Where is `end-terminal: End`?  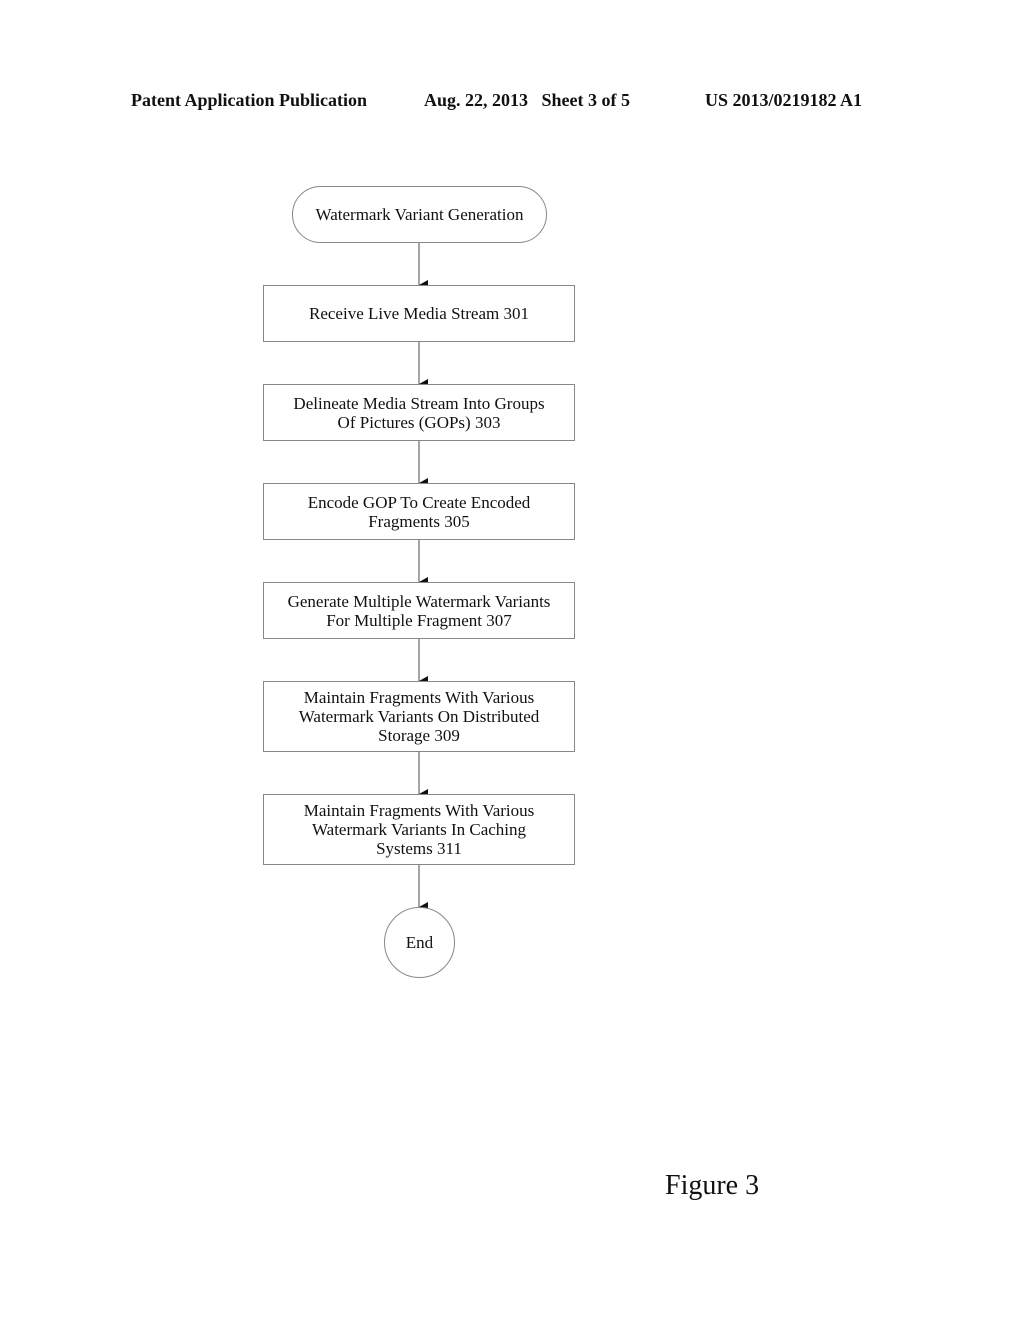 end-terminal: End is located at coordinates (419, 942).